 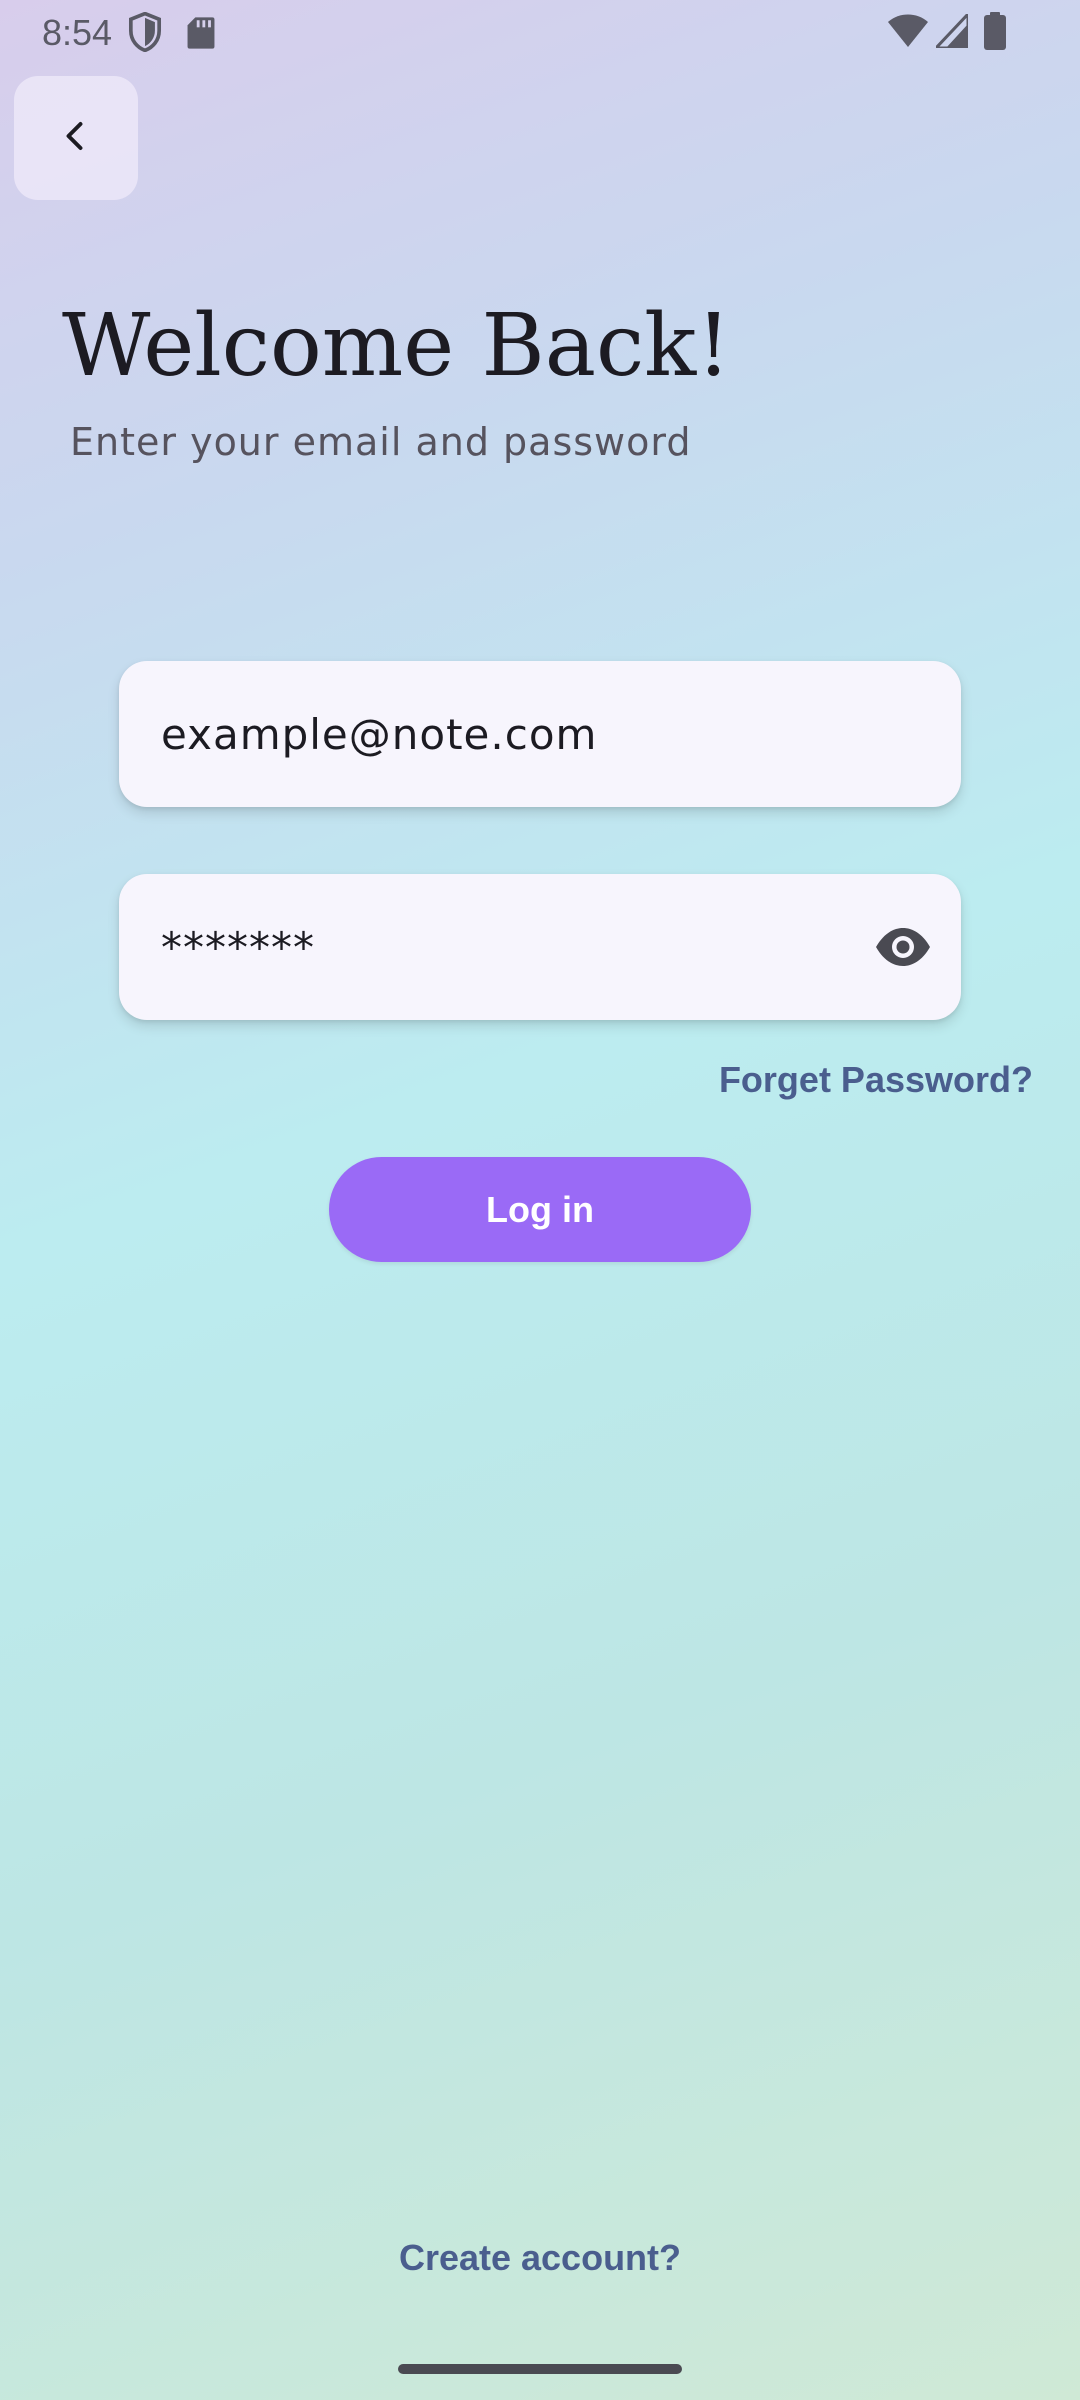 What do you see at coordinates (511, 734) in the screenshot?
I see `email-input` at bounding box center [511, 734].